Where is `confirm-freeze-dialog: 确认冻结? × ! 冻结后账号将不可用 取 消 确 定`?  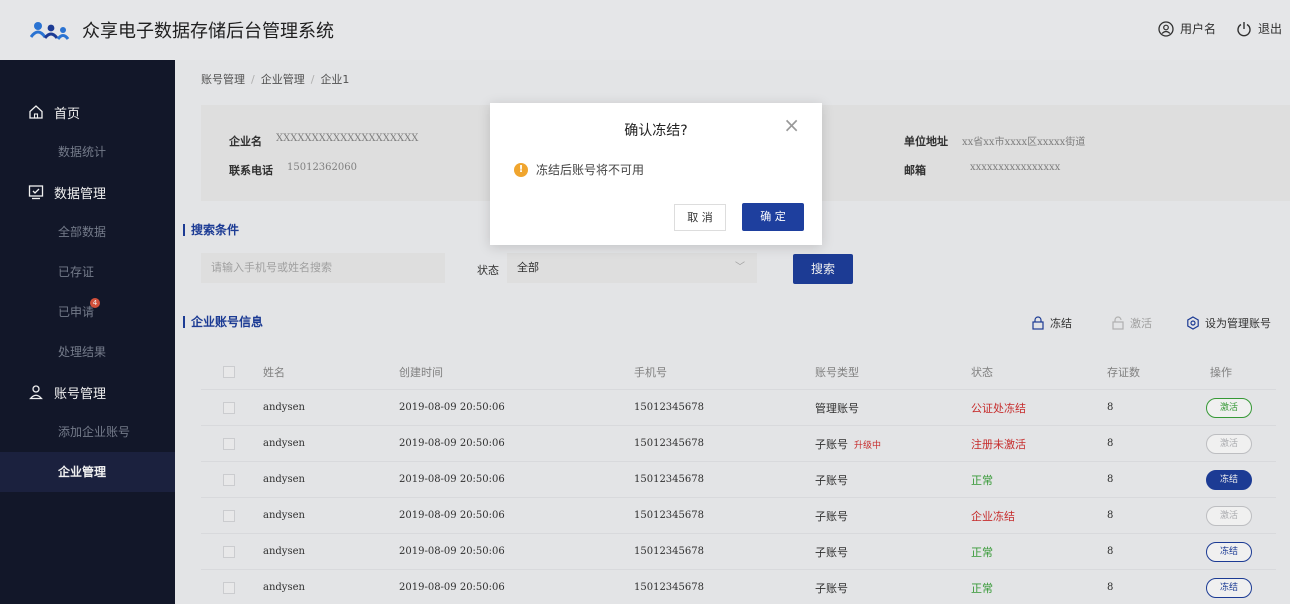
confirm-freeze-dialog: 确认冻结? × ! 冻结后账号将不可用 取 消 确 定 is located at coordinates (656, 174).